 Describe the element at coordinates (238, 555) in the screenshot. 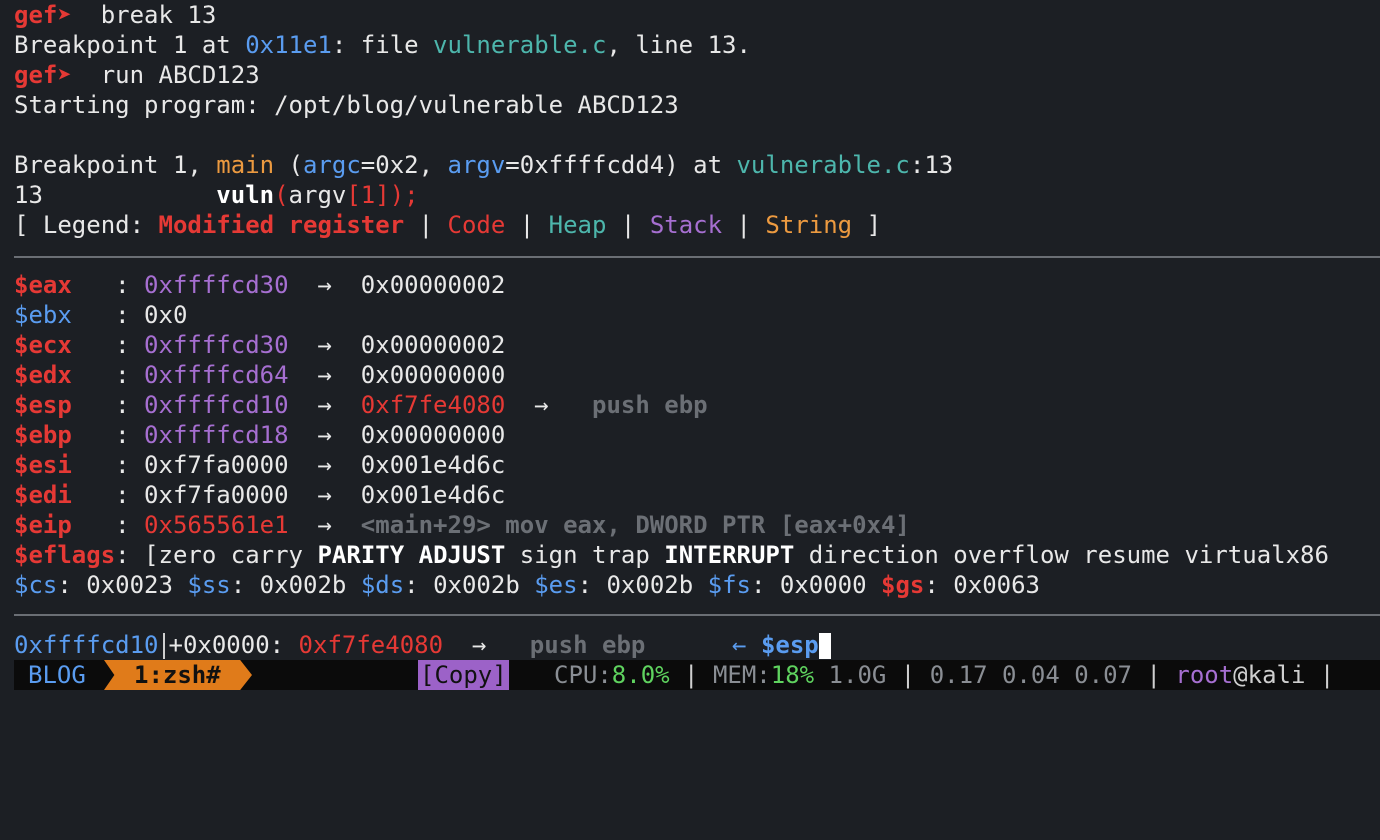

I see `flags-unset: zero carry` at that location.